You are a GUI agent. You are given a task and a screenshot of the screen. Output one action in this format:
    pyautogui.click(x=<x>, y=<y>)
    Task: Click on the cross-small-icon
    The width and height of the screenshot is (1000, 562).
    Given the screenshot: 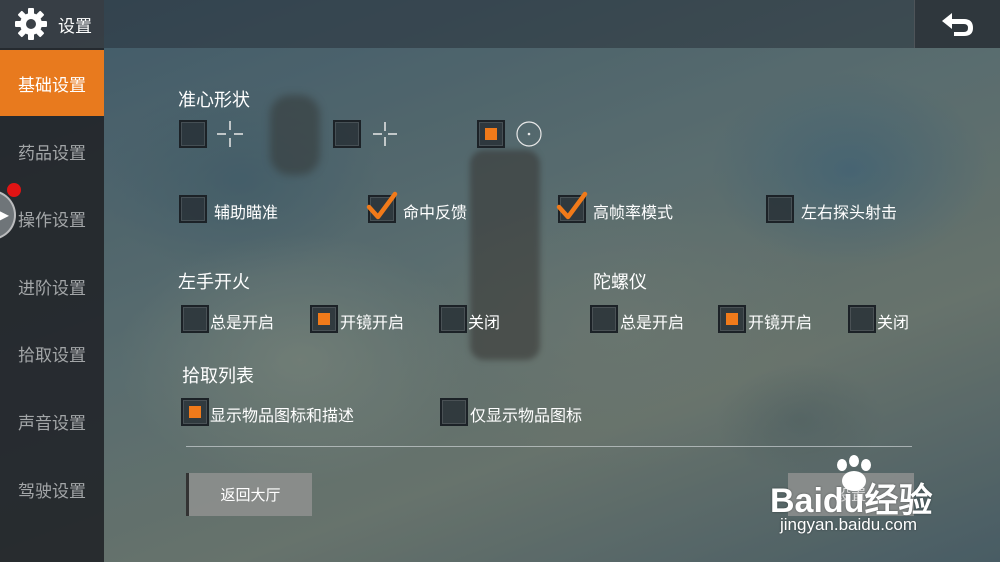 What is the action you would take?
    pyautogui.click(x=385, y=134)
    